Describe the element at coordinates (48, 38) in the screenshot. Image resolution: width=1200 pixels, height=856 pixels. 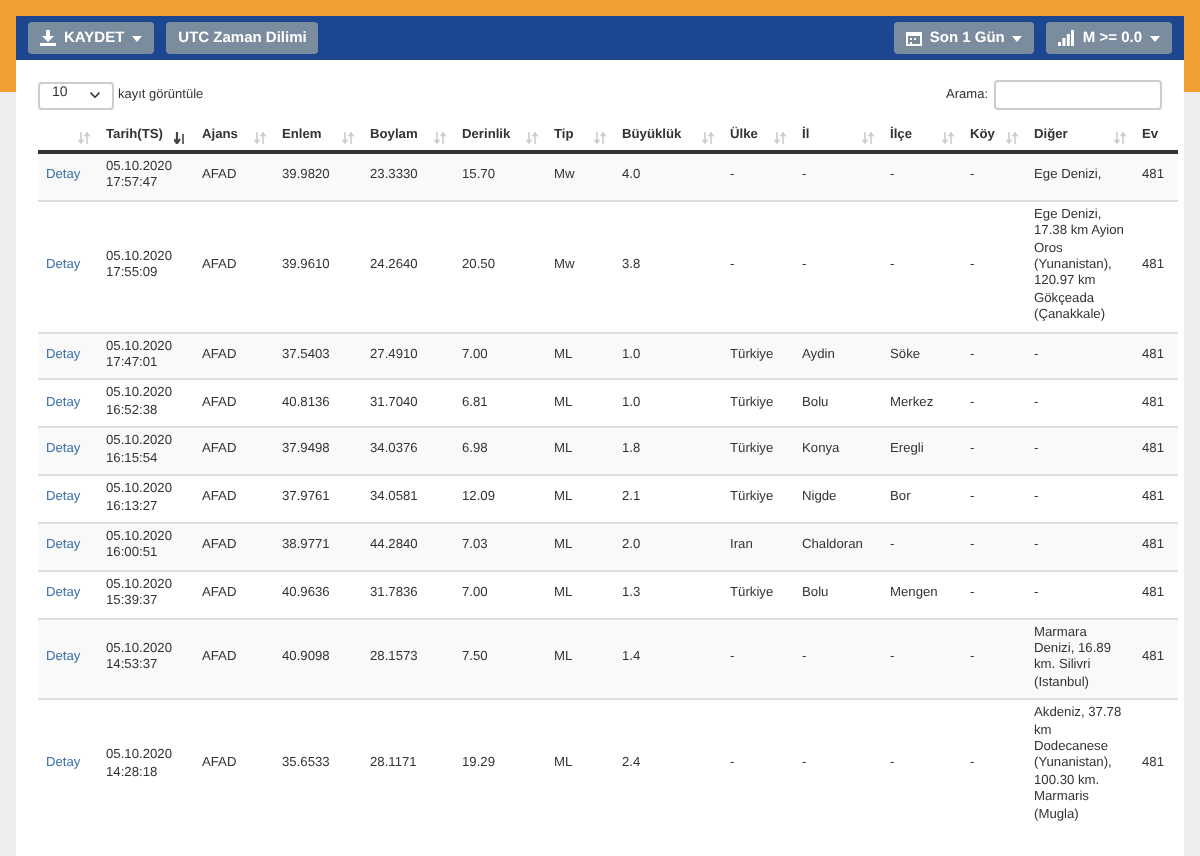
I see `download-icon` at that location.